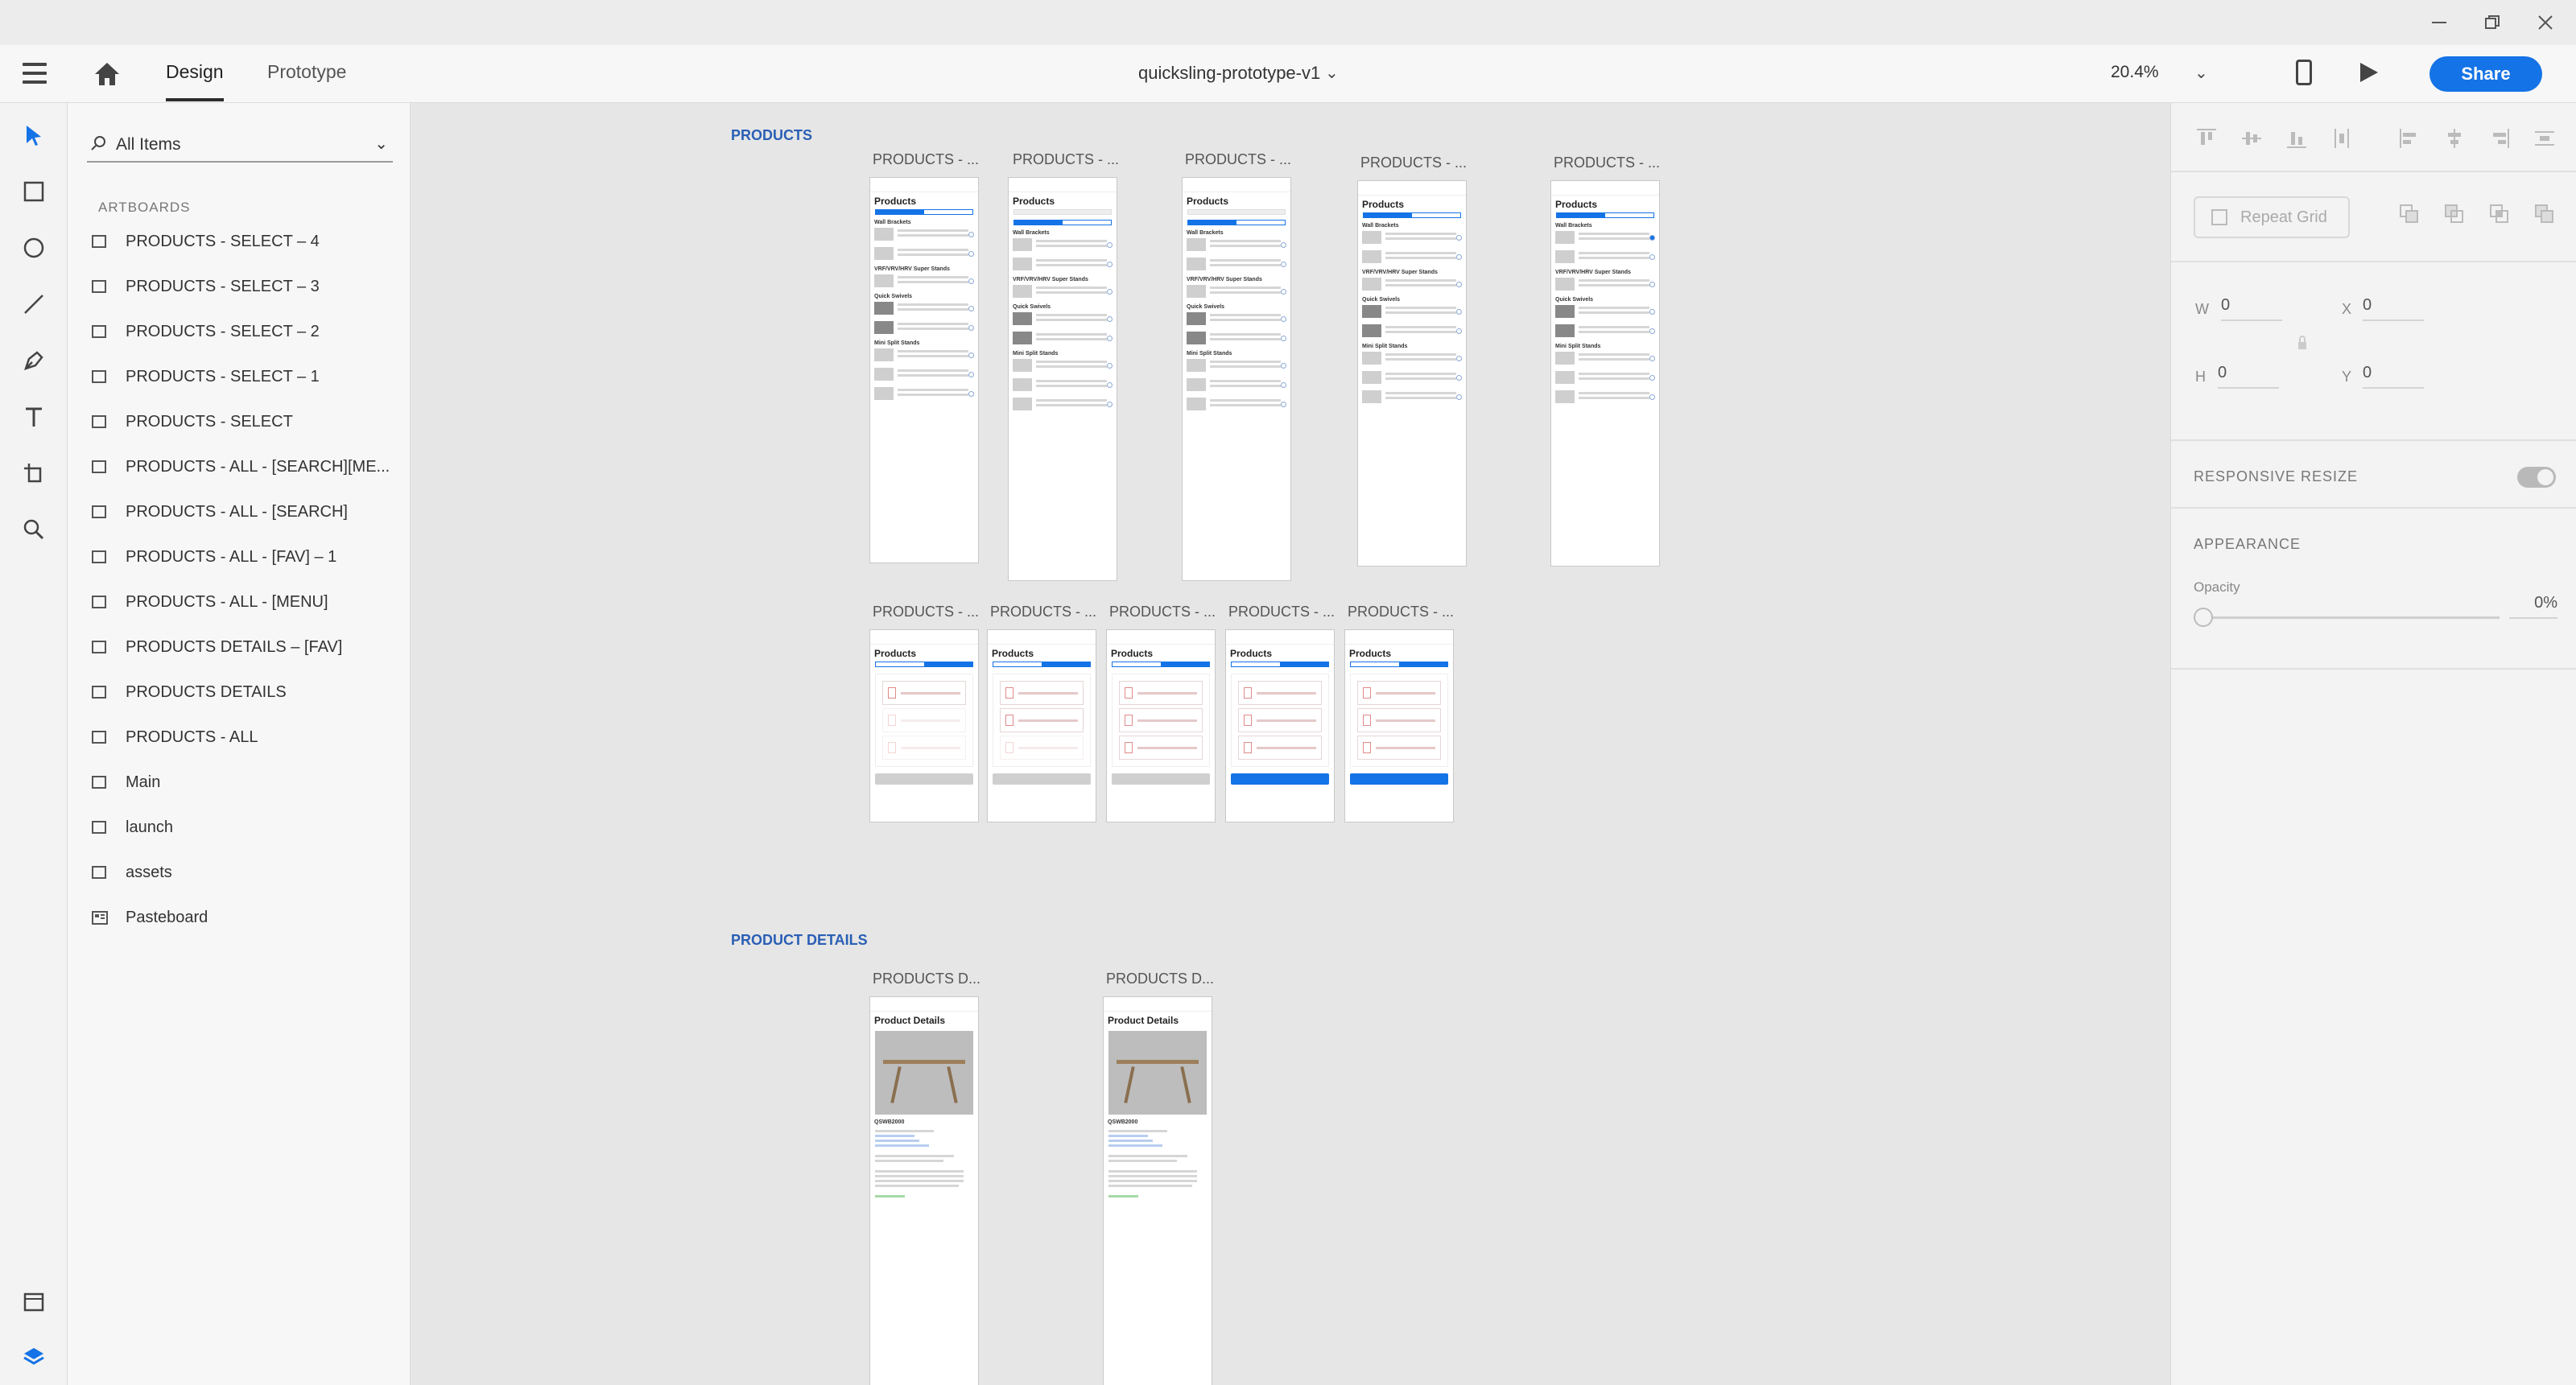 The height and width of the screenshot is (1385, 2576). I want to click on artboard-products-select: Products, so click(924, 725).